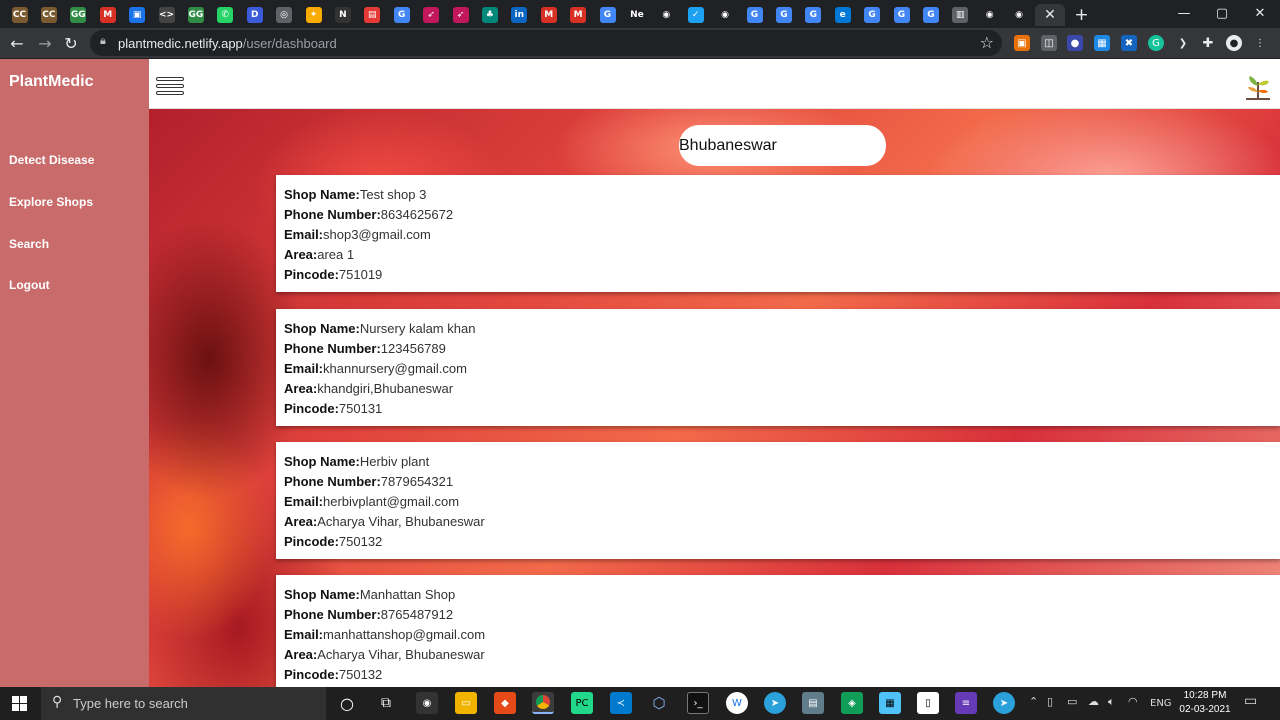 Image resolution: width=1280 pixels, height=720 pixels. Describe the element at coordinates (1234, 43) in the screenshot. I see `profile-avatar-icon: ●` at that location.